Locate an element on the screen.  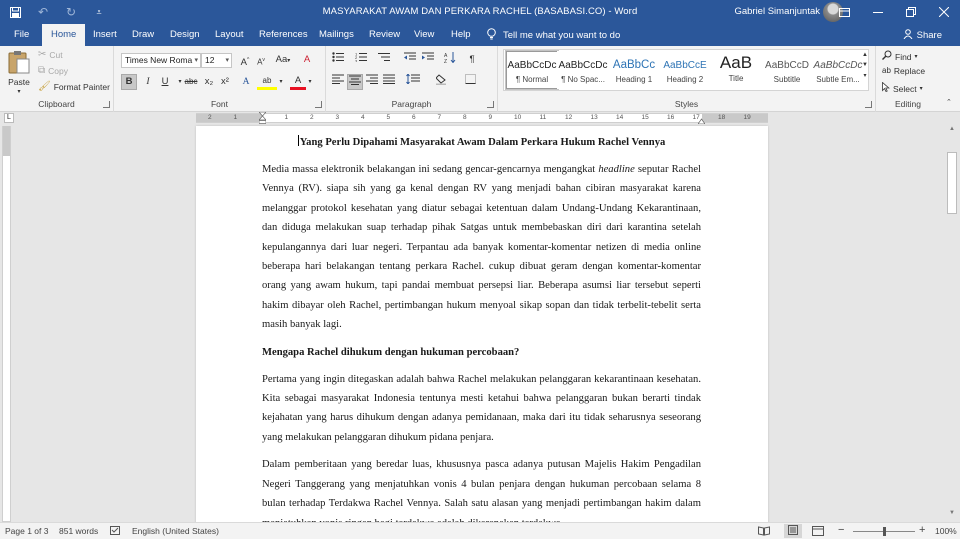
tab-draw: Draw is located at coordinates (143, 35).